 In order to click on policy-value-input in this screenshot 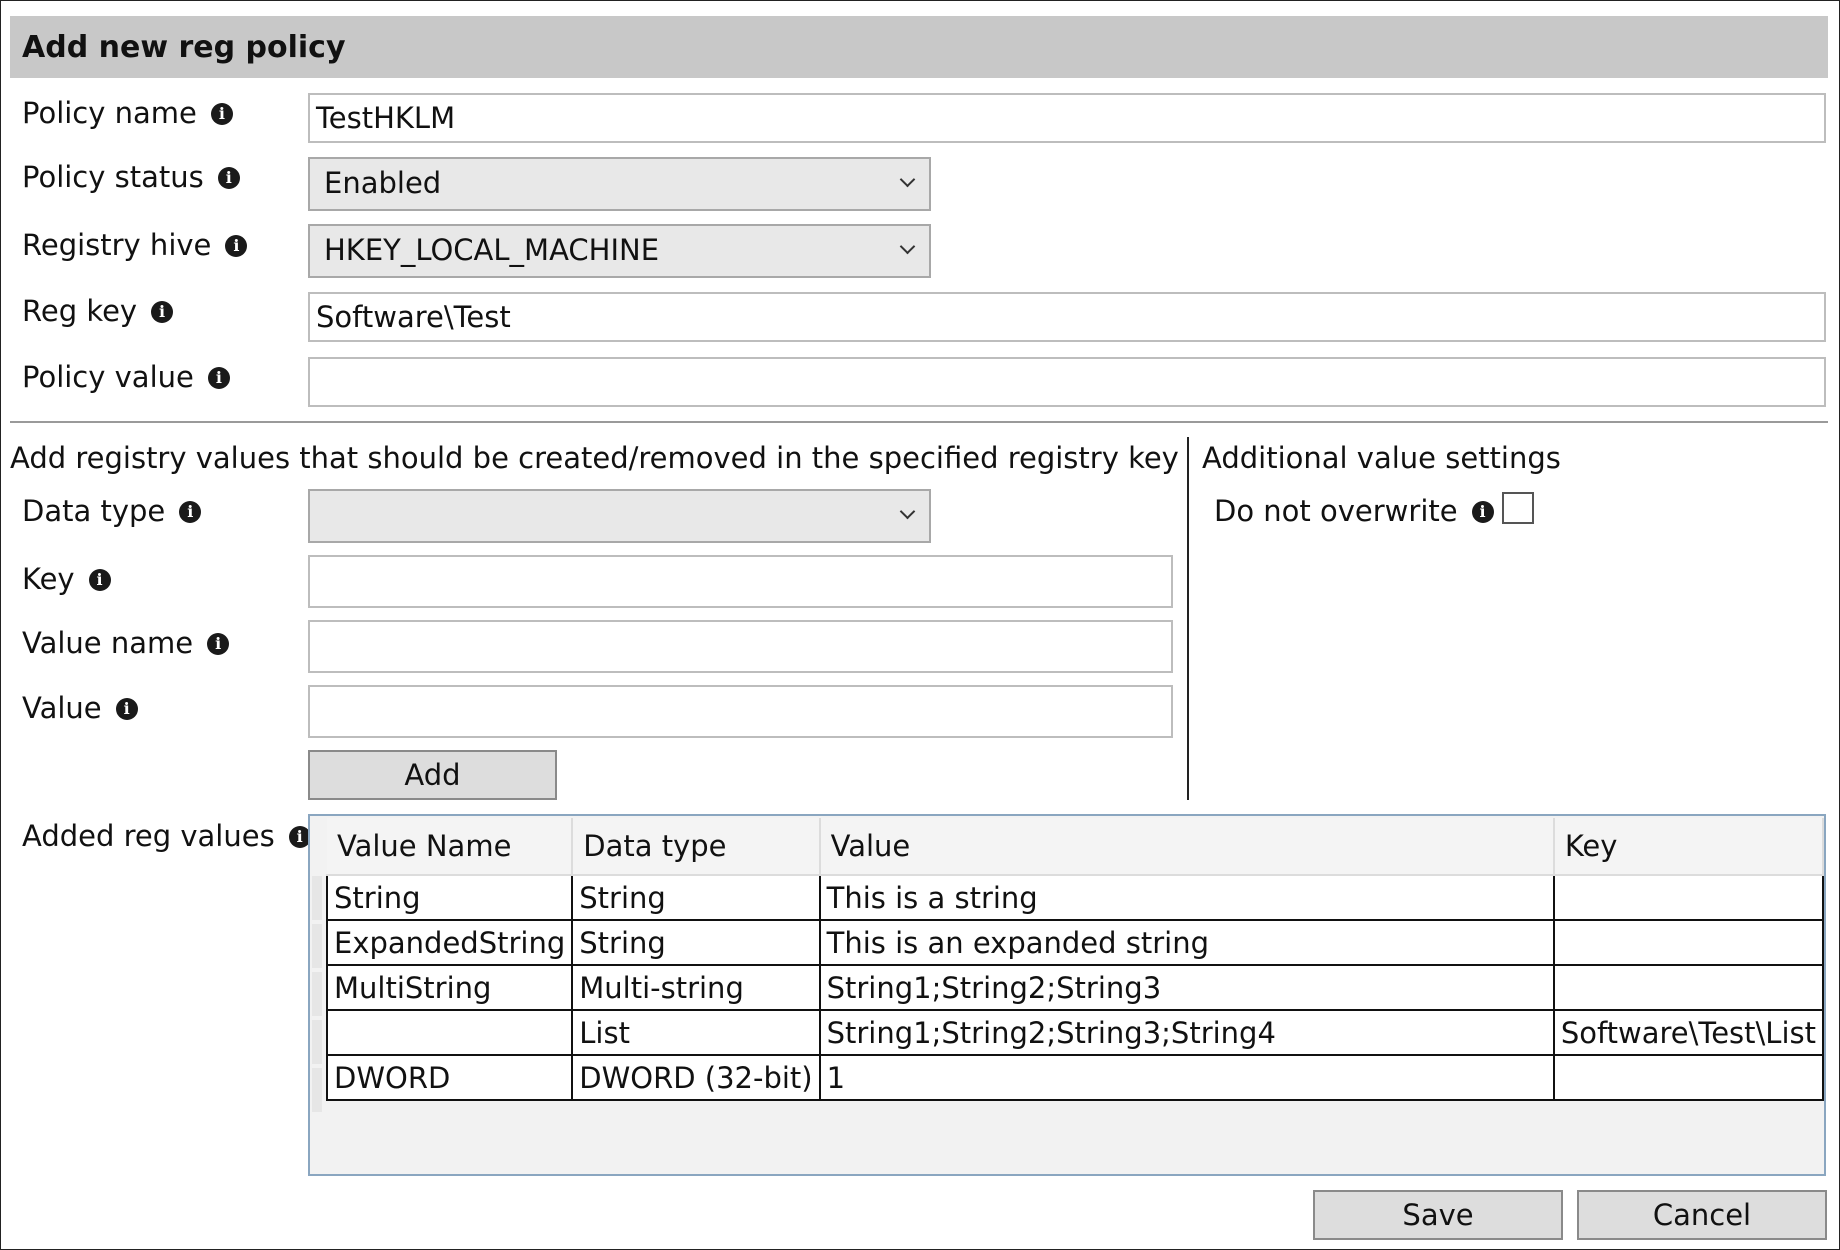, I will do `click(1067, 382)`.